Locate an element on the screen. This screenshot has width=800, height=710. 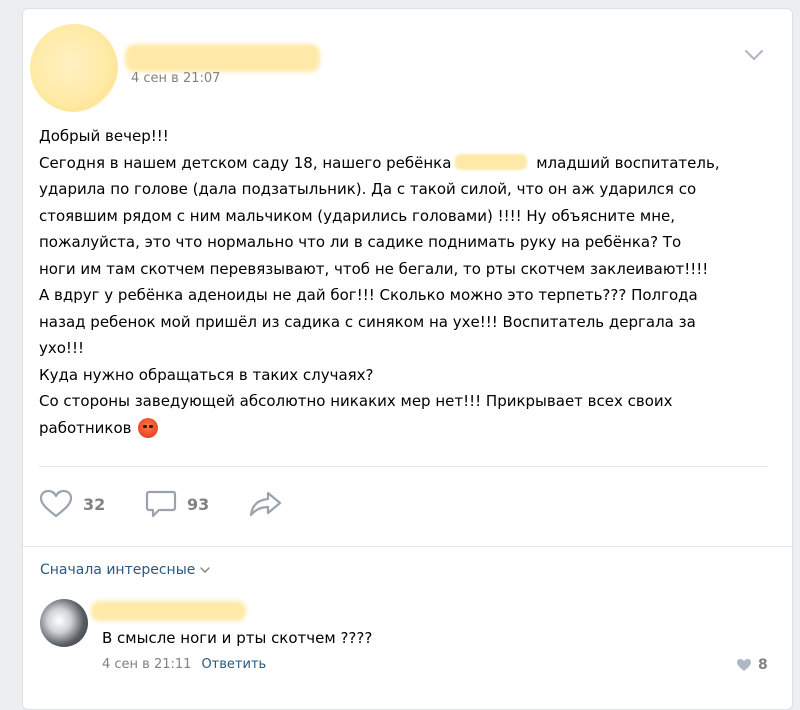
comment-date: 4 сен в 21:11 is located at coordinates (146, 664).